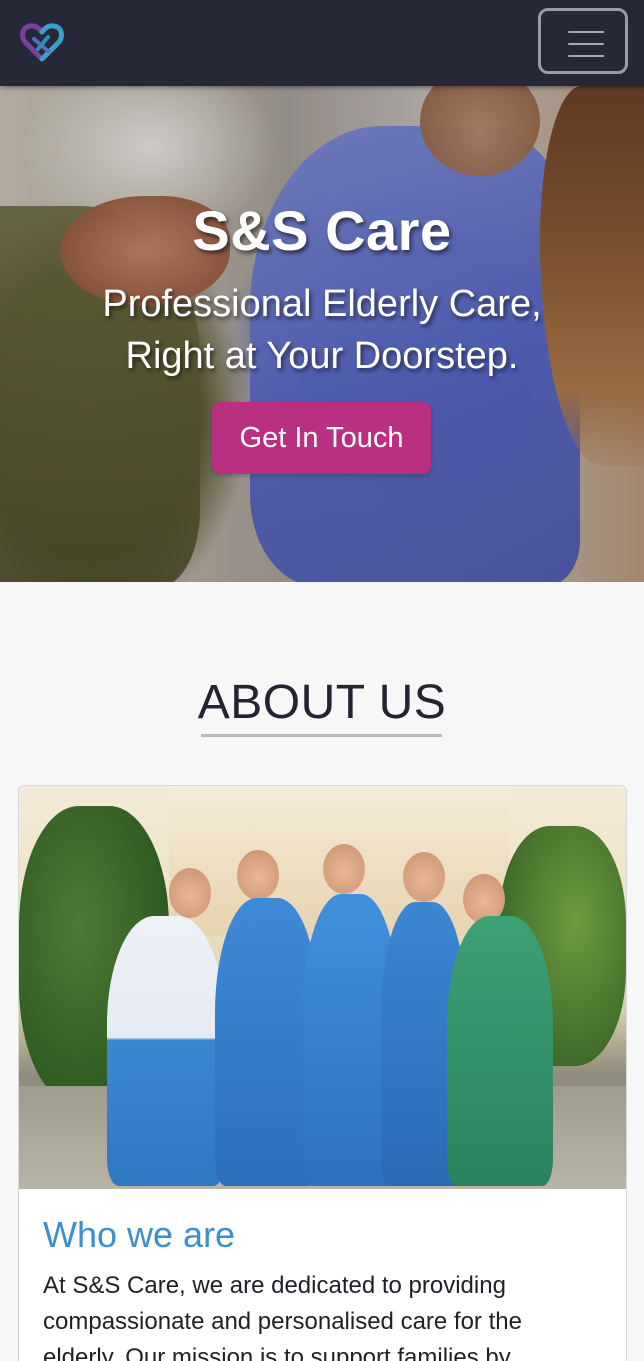  I want to click on menu-toggle-button, so click(583, 41).